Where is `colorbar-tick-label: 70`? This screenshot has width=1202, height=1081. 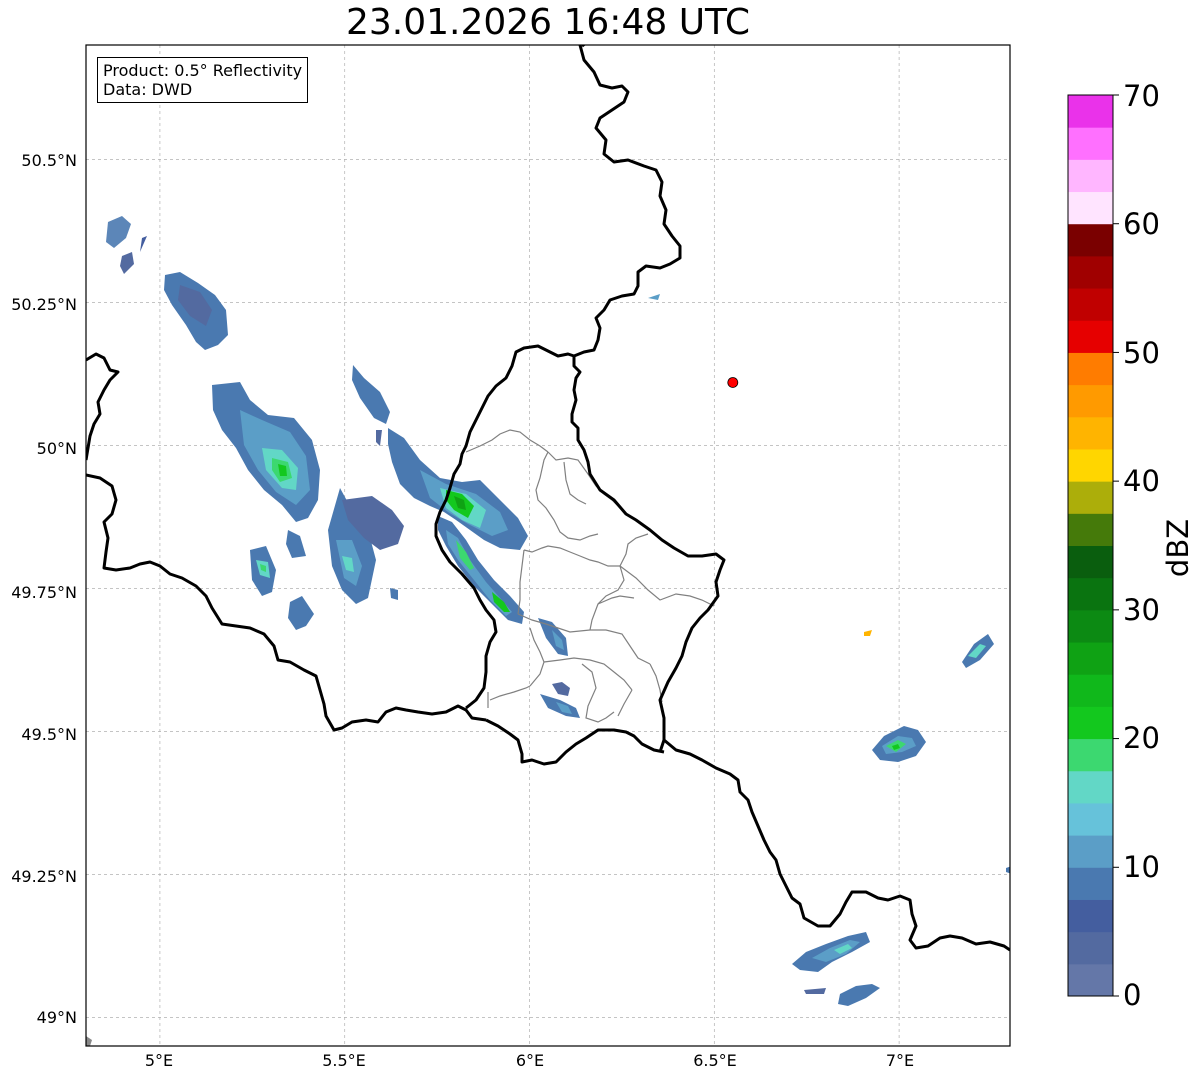
colorbar-tick-label: 70 is located at coordinates (1141, 96).